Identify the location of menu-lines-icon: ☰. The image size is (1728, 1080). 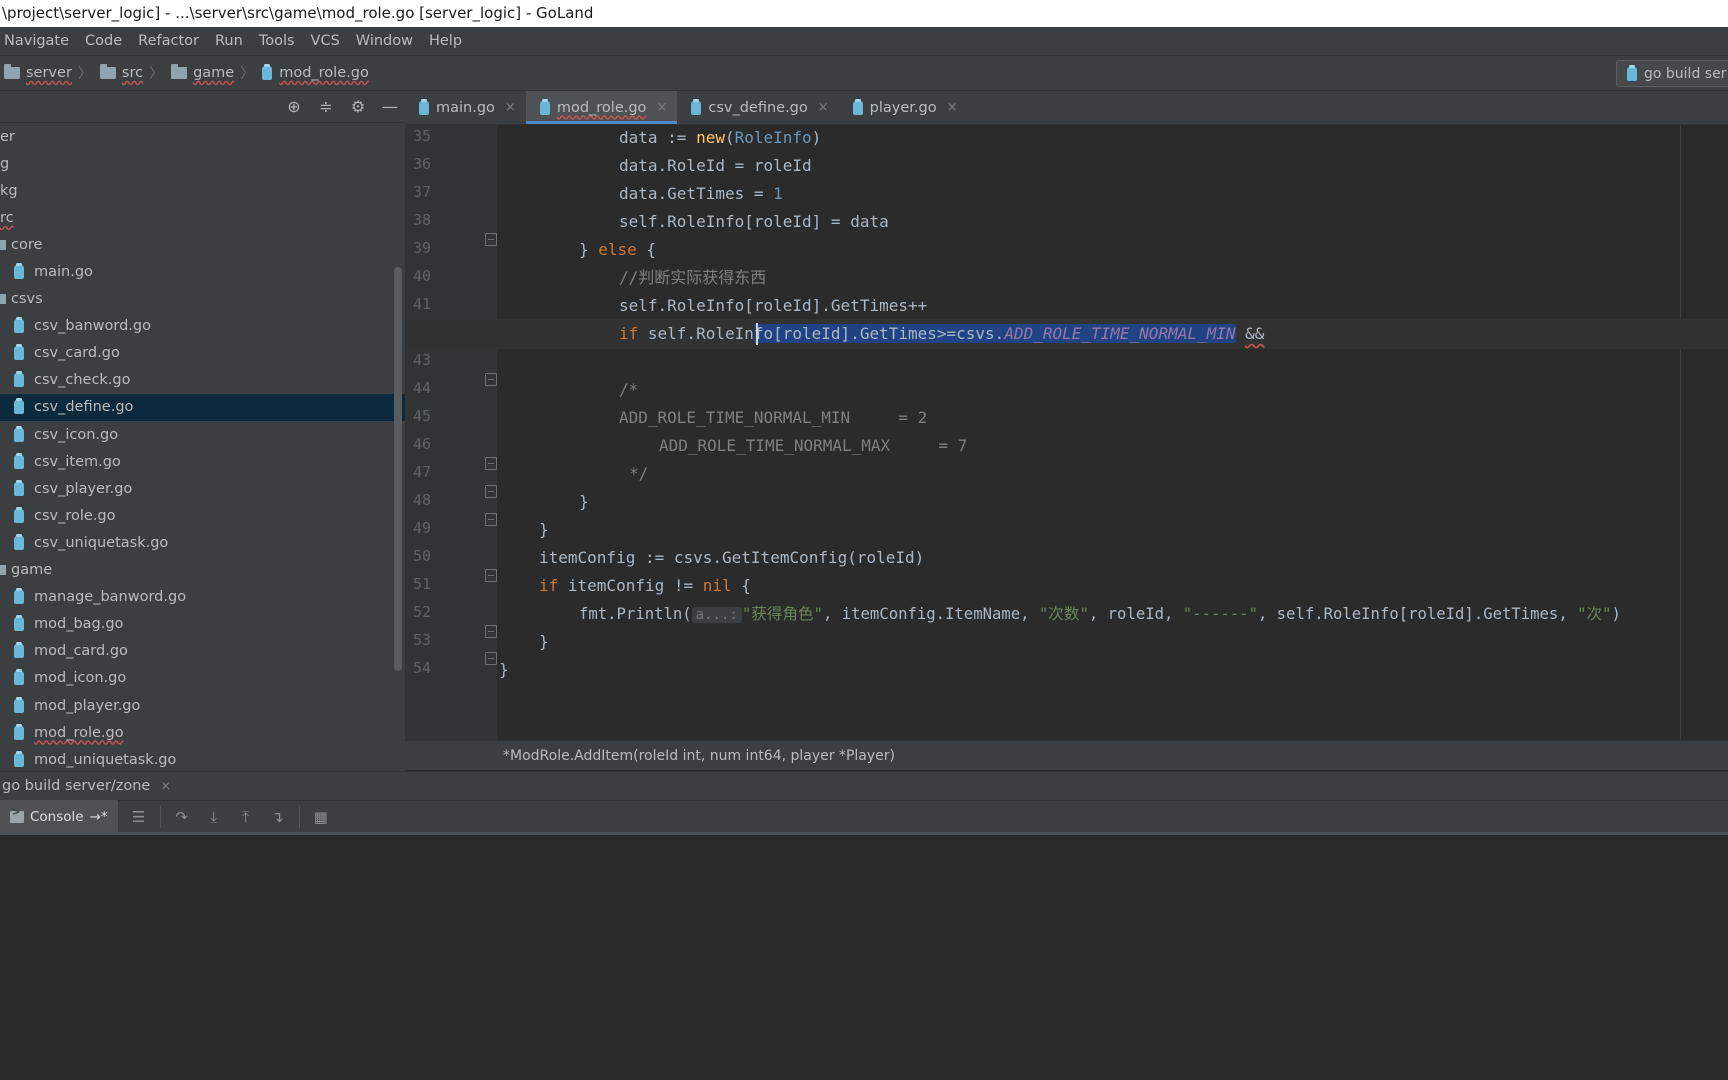
(139, 817).